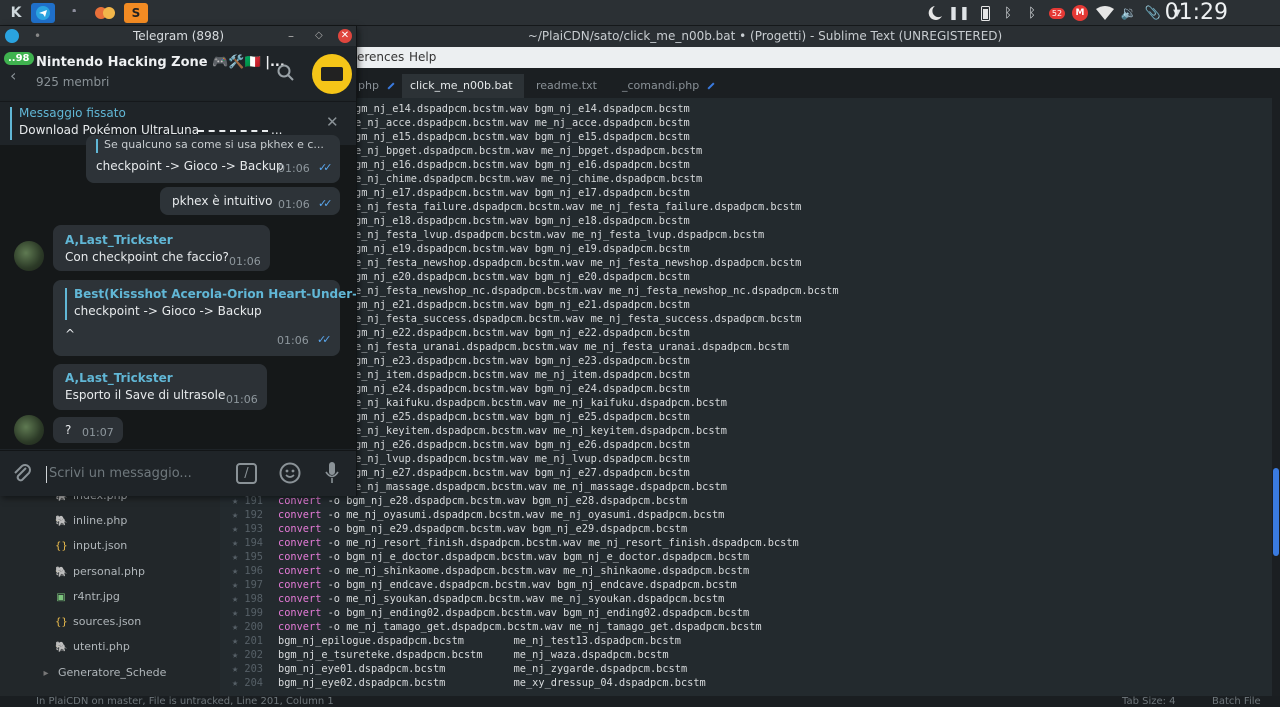 Image resolution: width=1280 pixels, height=707 pixels. What do you see at coordinates (87, 597) in the screenshot?
I see `sidebar-item-r4ntr: ▣ r4ntr.jpg` at bounding box center [87, 597].